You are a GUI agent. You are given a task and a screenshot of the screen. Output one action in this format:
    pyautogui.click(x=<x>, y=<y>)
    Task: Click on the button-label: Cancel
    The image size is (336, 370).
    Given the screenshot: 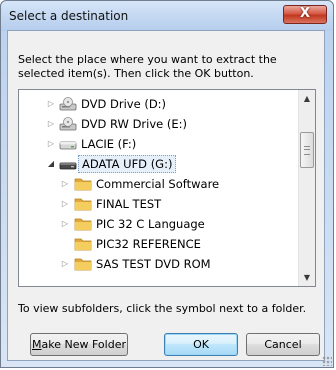 What is the action you would take?
    pyautogui.click(x=283, y=344)
    